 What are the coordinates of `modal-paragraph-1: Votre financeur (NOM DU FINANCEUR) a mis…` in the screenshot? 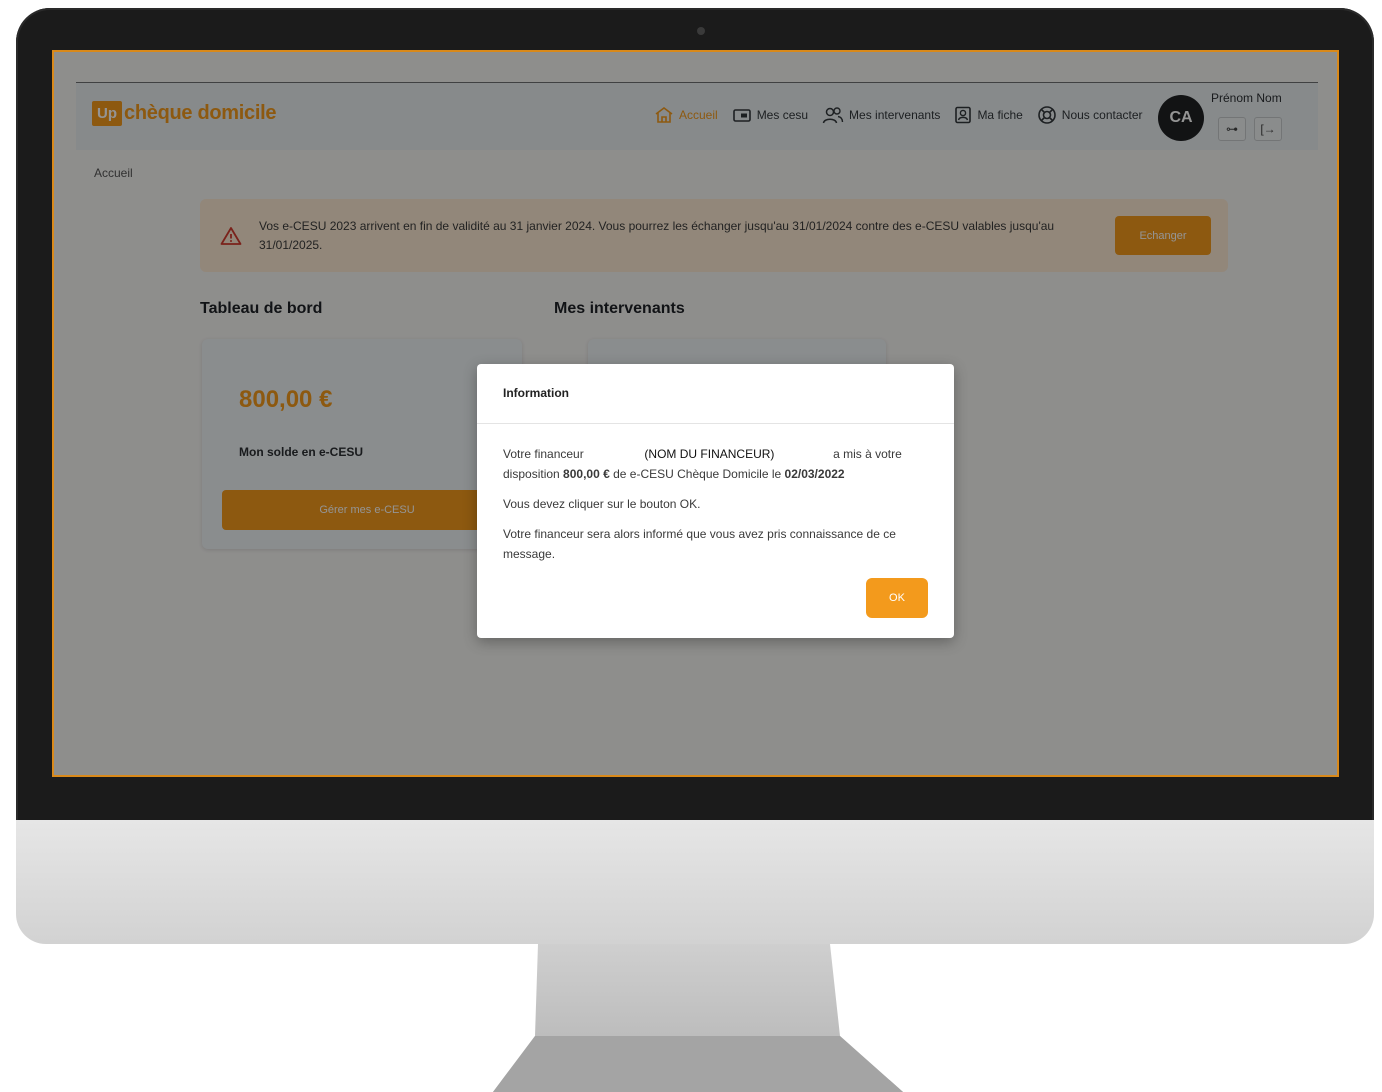 It's located at (717, 464).